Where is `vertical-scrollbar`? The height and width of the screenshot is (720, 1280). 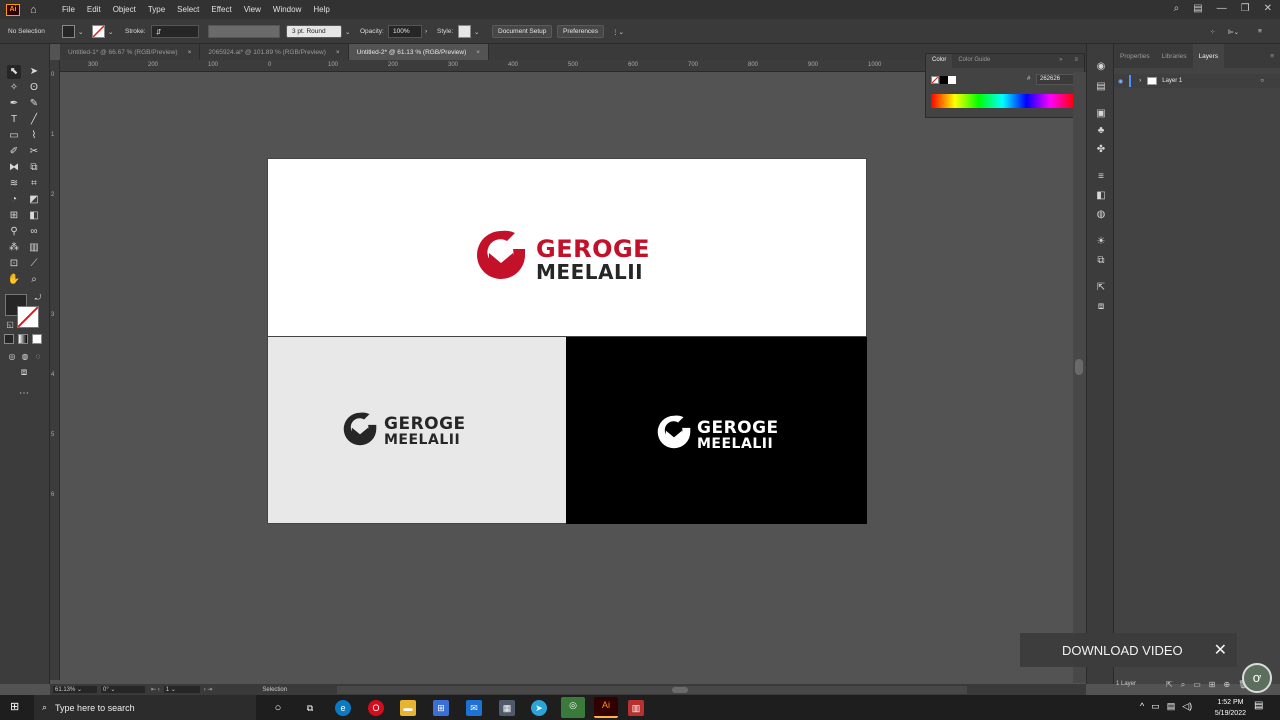 vertical-scrollbar is located at coordinates (1079, 377).